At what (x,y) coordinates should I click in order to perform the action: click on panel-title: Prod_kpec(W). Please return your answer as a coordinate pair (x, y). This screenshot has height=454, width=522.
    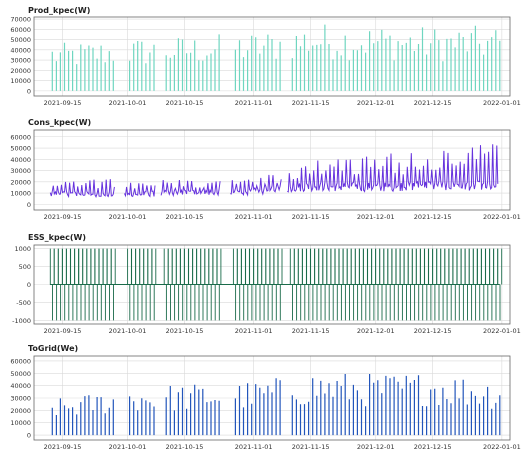
    Looking at the image, I should click on (59, 10).